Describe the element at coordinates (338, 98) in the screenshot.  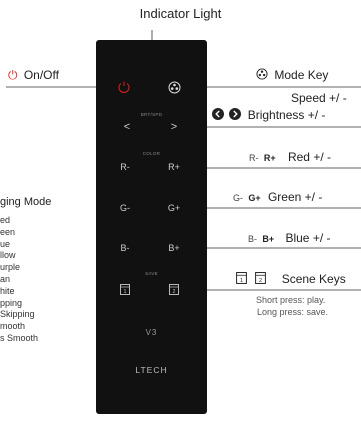
I see `speed-suffix: +/ -` at that location.